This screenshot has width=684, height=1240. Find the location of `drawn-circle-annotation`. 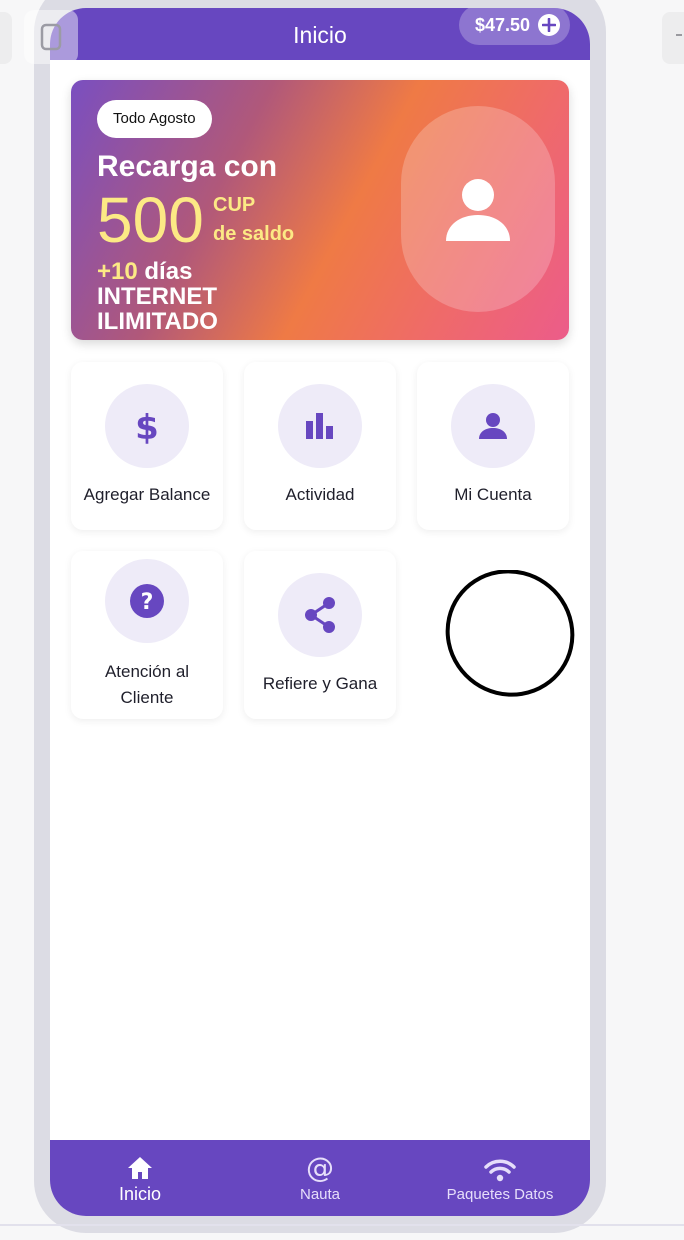

drawn-circle-annotation is located at coordinates (510, 633).